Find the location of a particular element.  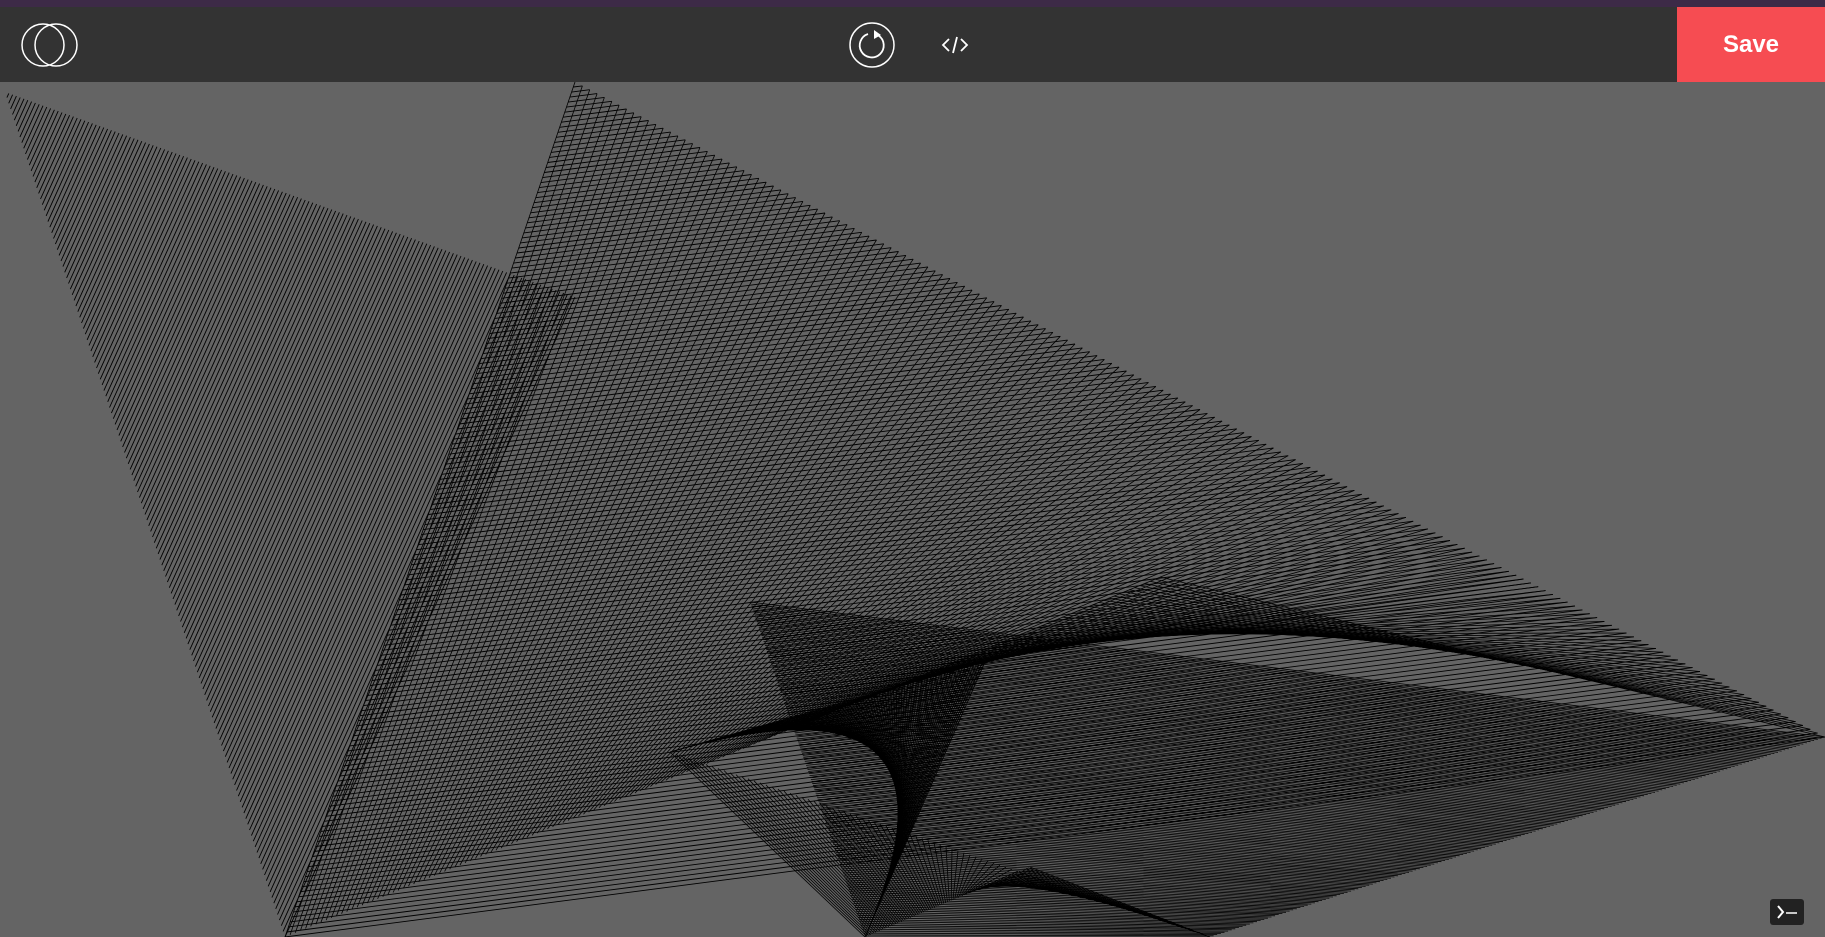

reload-button is located at coordinates (872, 45).